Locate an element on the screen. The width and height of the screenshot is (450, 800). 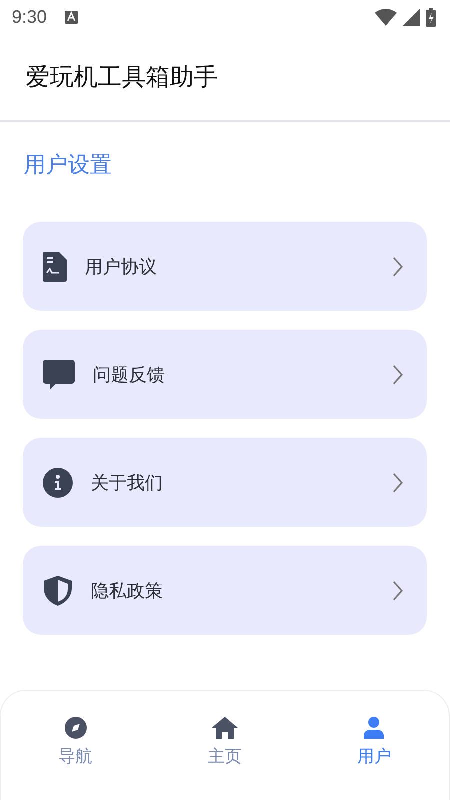
settings-item: 问题反馈 is located at coordinates (225, 374).